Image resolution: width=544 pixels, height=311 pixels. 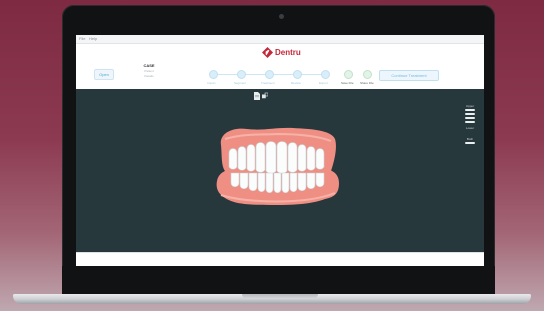 I want to click on step-label: Segment, so click(x=240, y=83).